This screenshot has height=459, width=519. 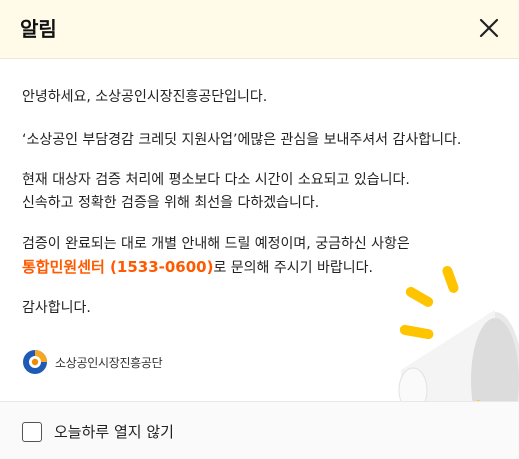 I want to click on result-text: 검증이 완료되는 대로 개별 안내해 드릴 예정이며, 궁금하신 사항은, so click(x=216, y=244).